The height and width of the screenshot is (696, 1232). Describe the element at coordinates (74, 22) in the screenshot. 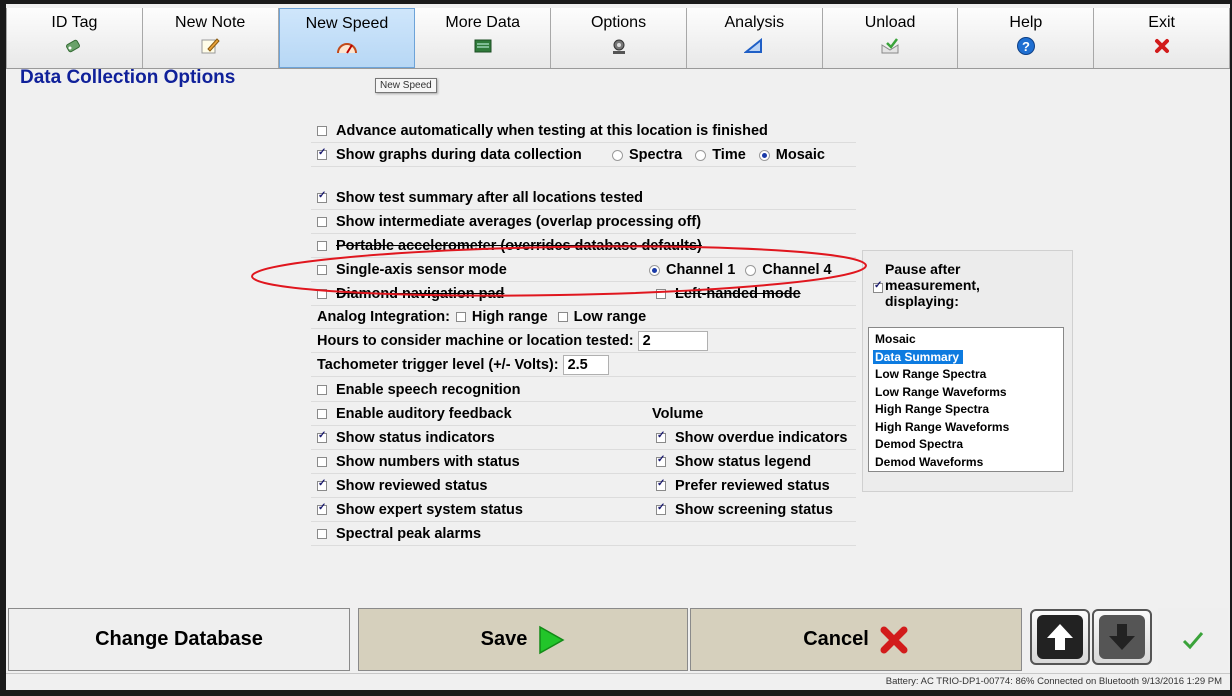

I see `toolbar-label: ID Tag` at that location.